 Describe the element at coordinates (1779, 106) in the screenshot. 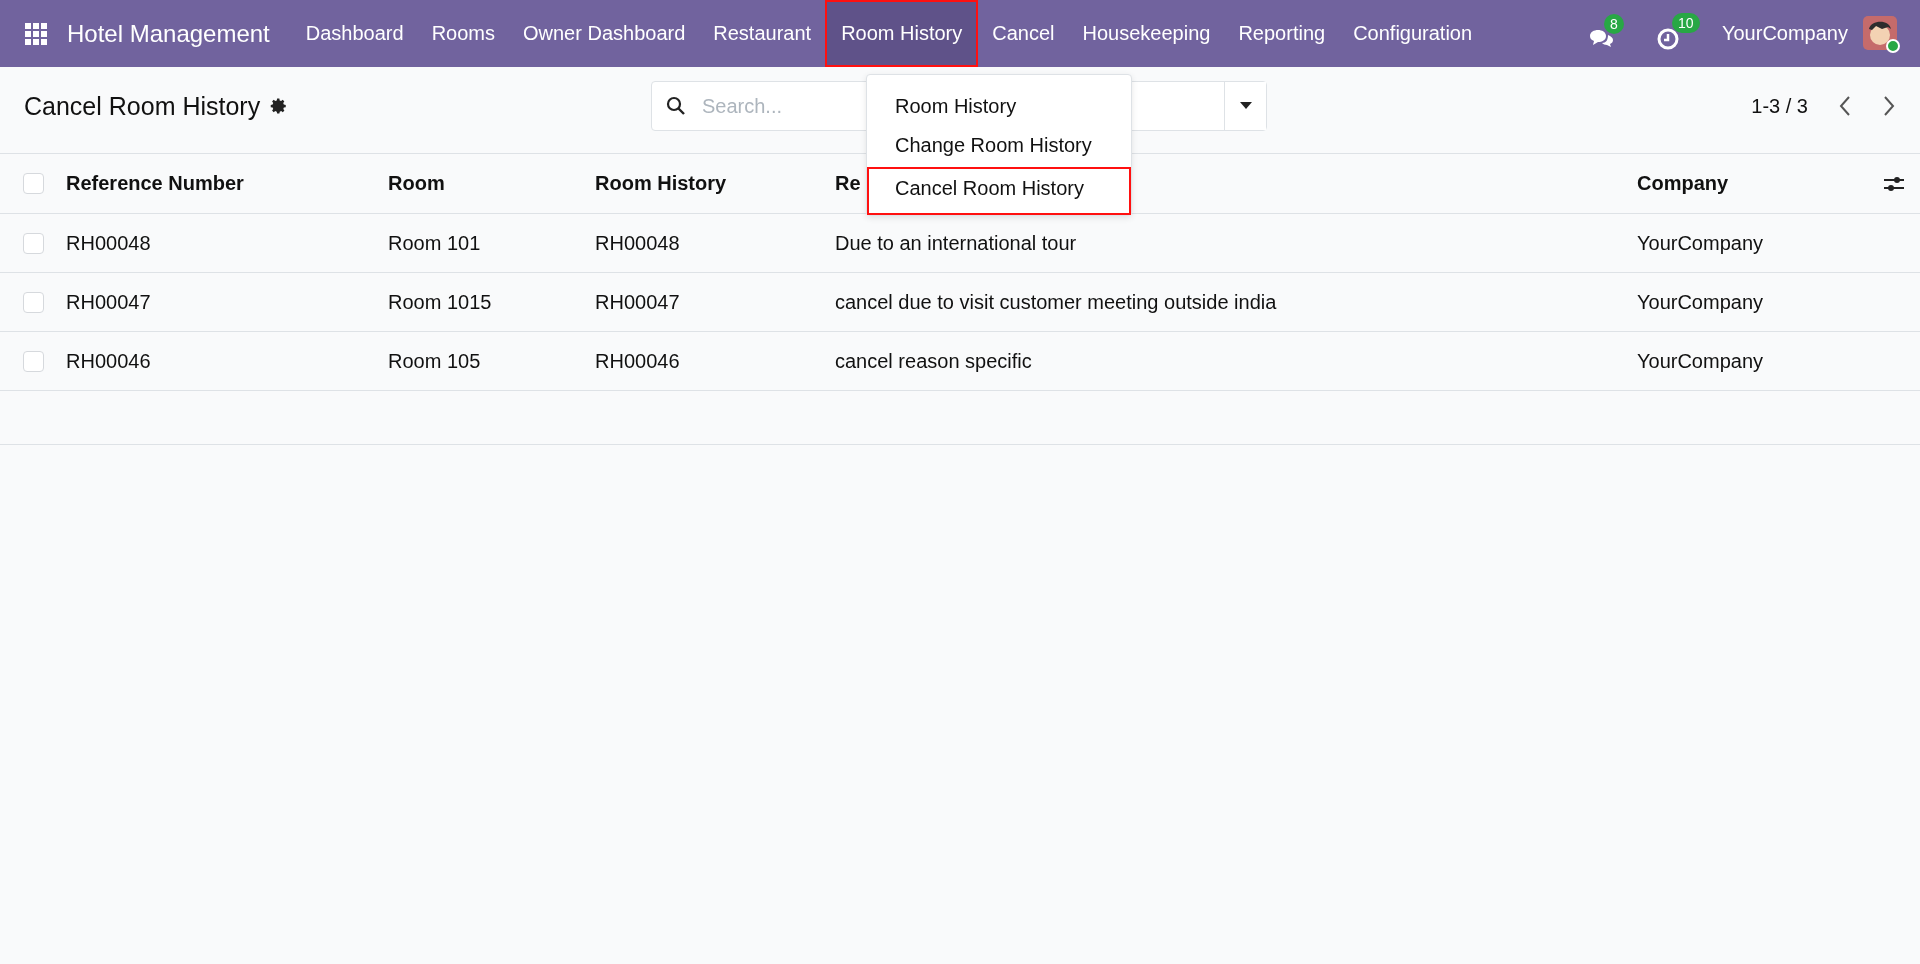

I see `pager-value: 1-3 / 3` at that location.